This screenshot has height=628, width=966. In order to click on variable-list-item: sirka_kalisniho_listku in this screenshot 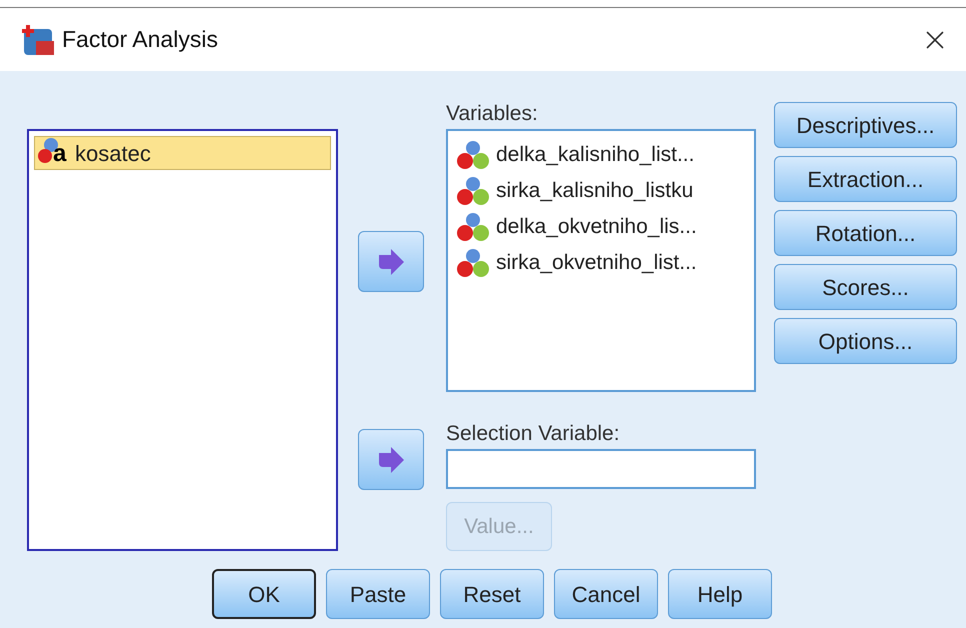, I will do `click(605, 191)`.